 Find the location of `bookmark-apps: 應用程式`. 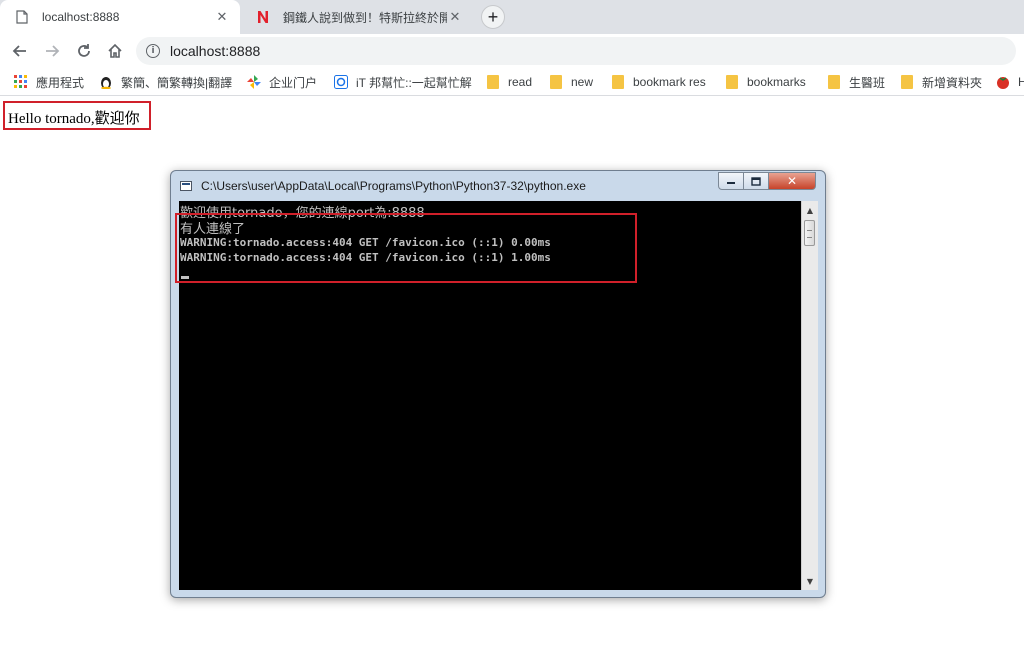

bookmark-apps: 應用程式 is located at coordinates (49, 82).